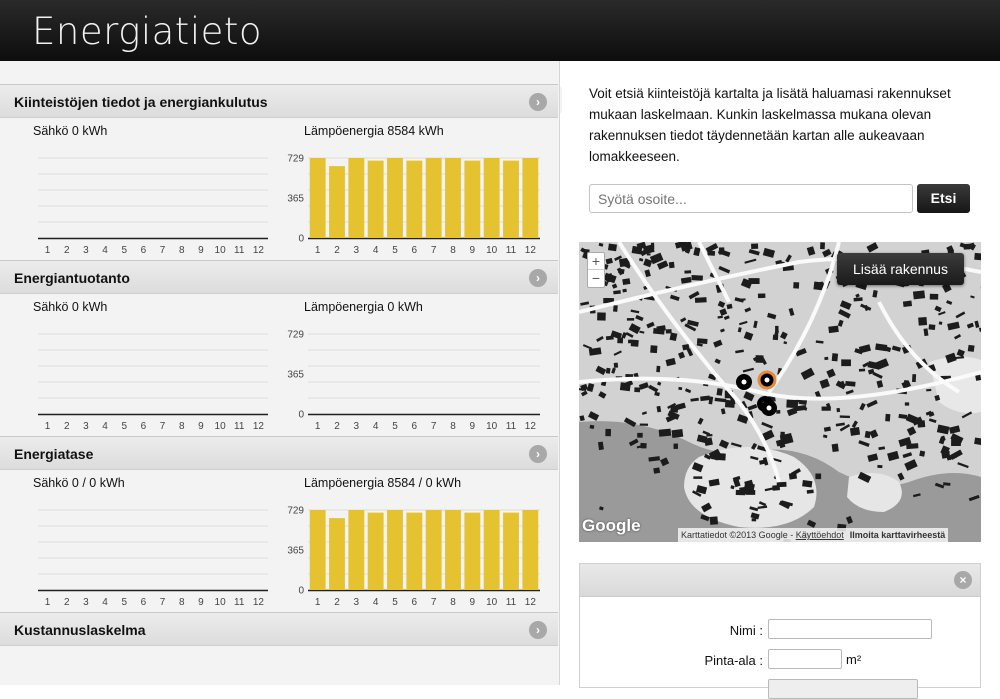 This screenshot has height=699, width=1000. I want to click on x-tick-label: 3, so click(86, 250).